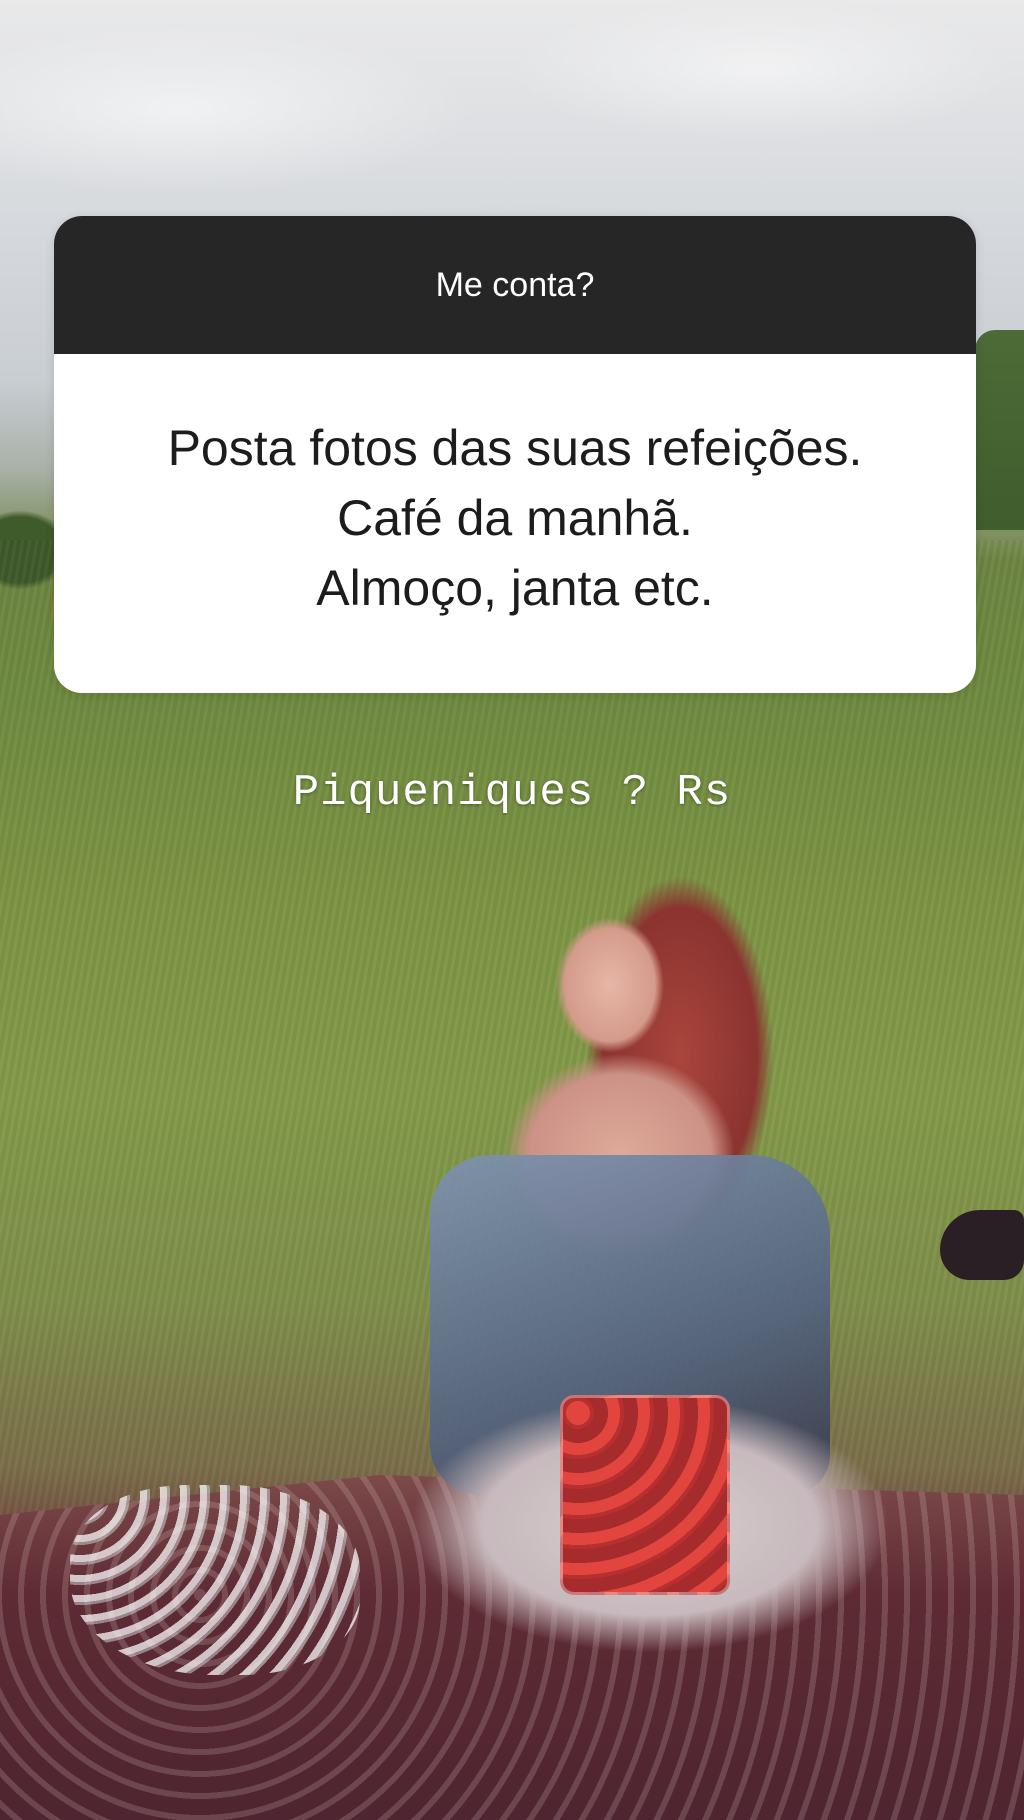 This screenshot has width=1024, height=1820. What do you see at coordinates (515, 517) in the screenshot?
I see `answer-line: Café da manhã.` at bounding box center [515, 517].